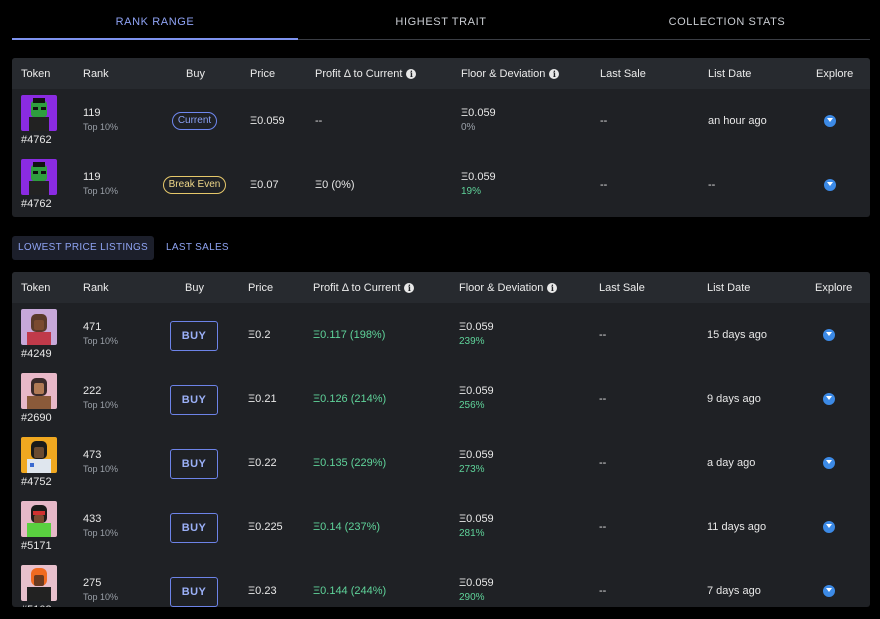 The image size is (880, 619). Describe the element at coordinates (267, 121) in the screenshot. I see `price-cell: Ξ0.059` at that location.